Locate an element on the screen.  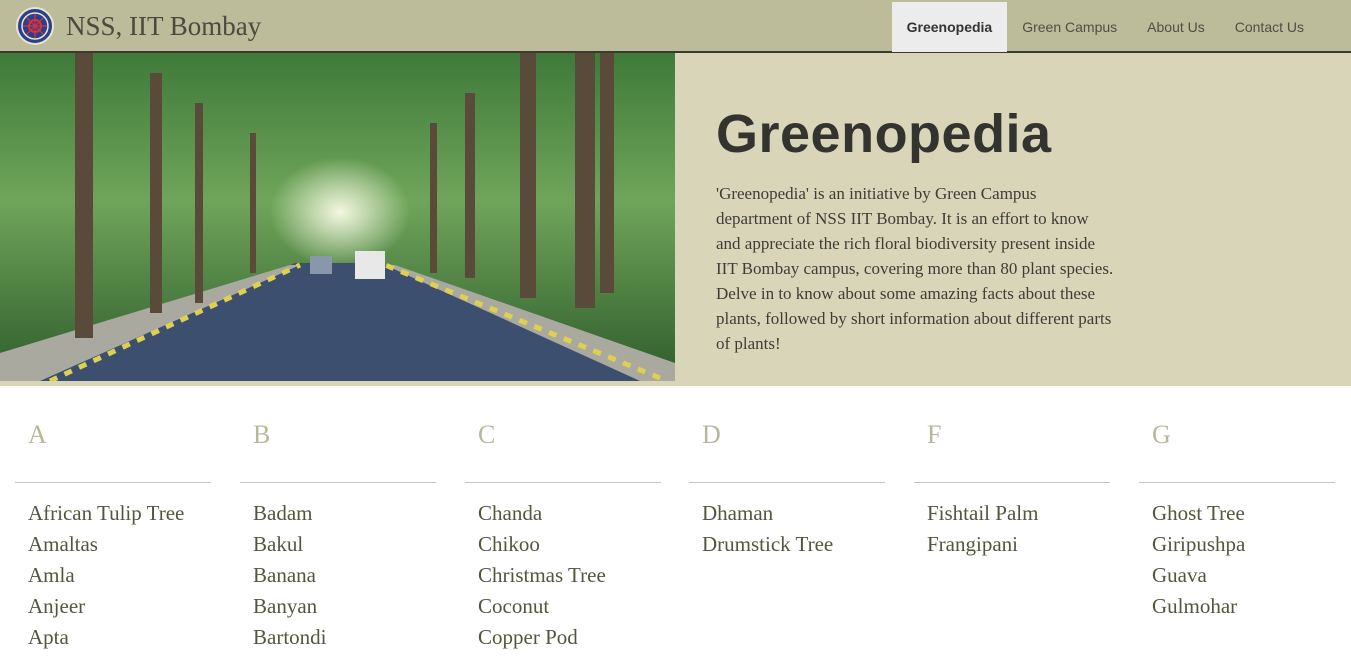
plant-link: Fishtail Palm is located at coordinates (982, 513).